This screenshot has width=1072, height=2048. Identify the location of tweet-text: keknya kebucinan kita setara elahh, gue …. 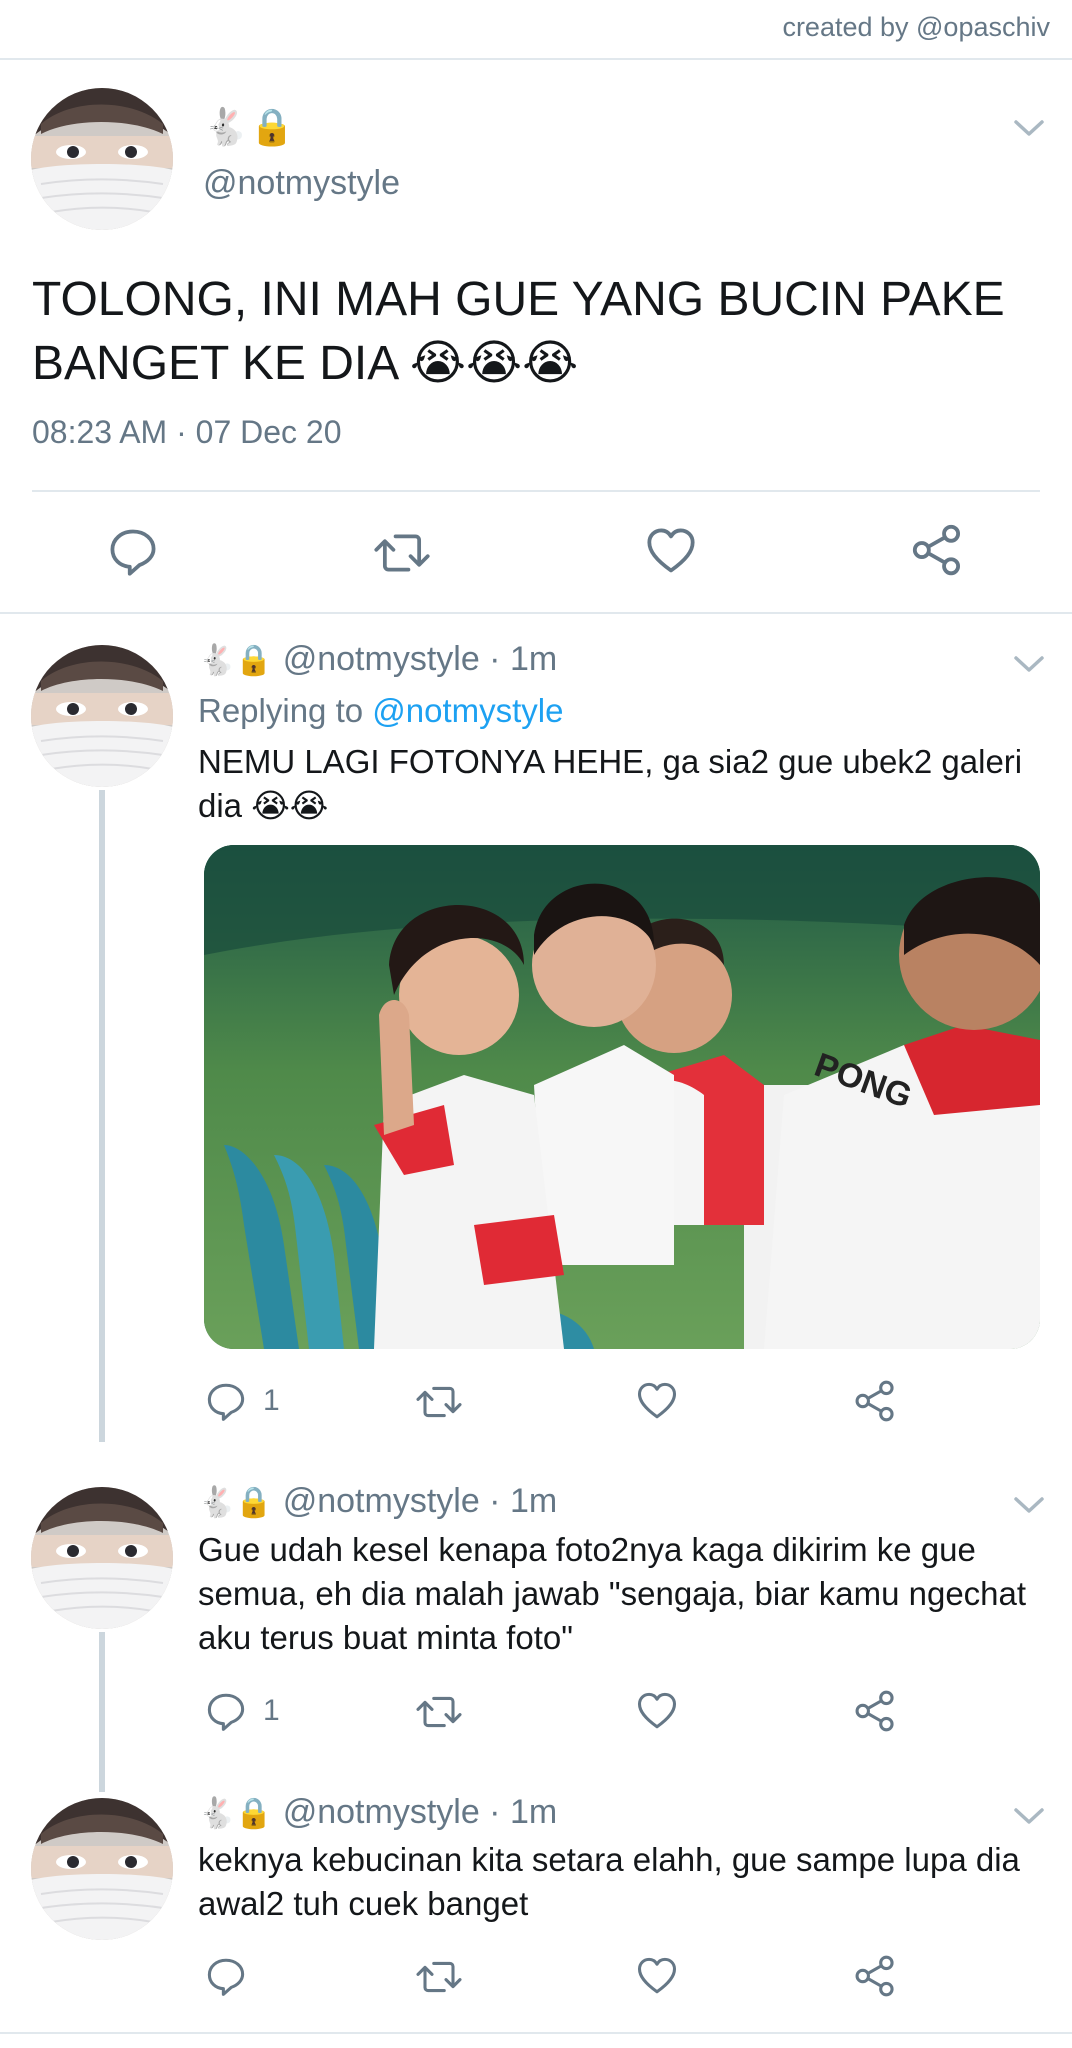
(609, 1881).